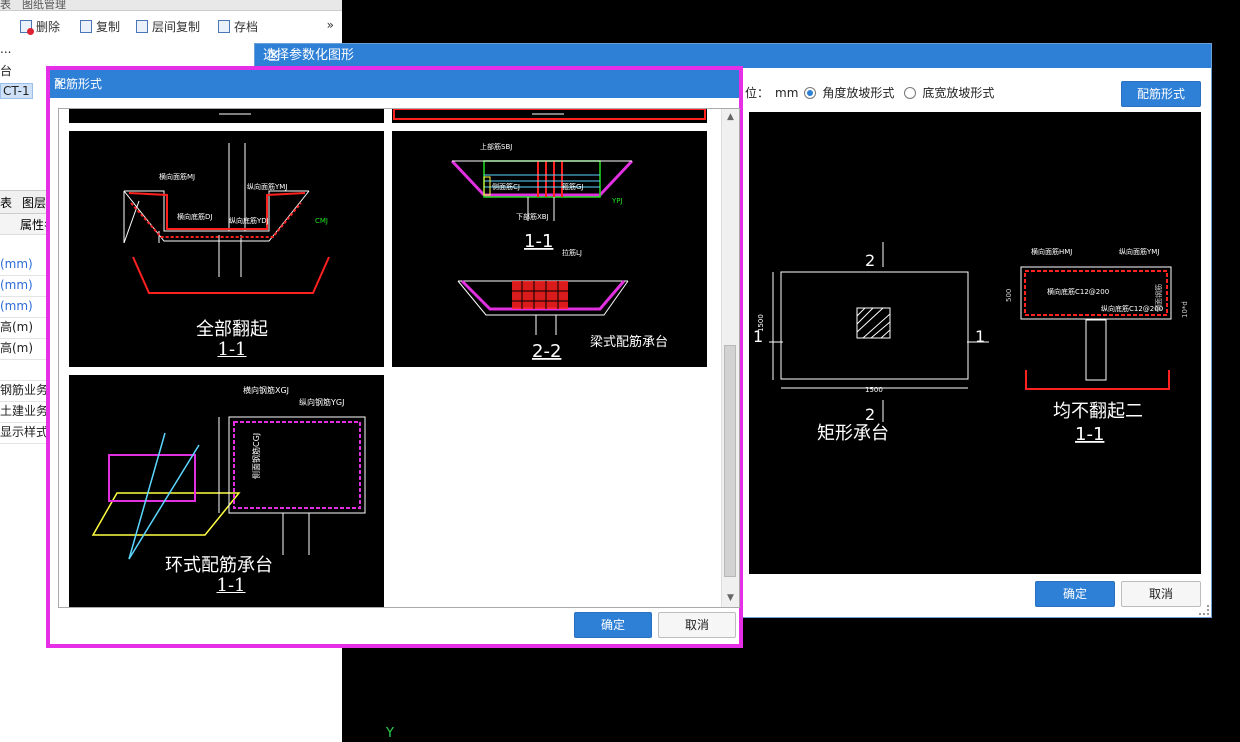 The image size is (1240, 742). What do you see at coordinates (1051, 251) in the screenshot?
I see `preview-hmj: 横向面筋HMJ` at bounding box center [1051, 251].